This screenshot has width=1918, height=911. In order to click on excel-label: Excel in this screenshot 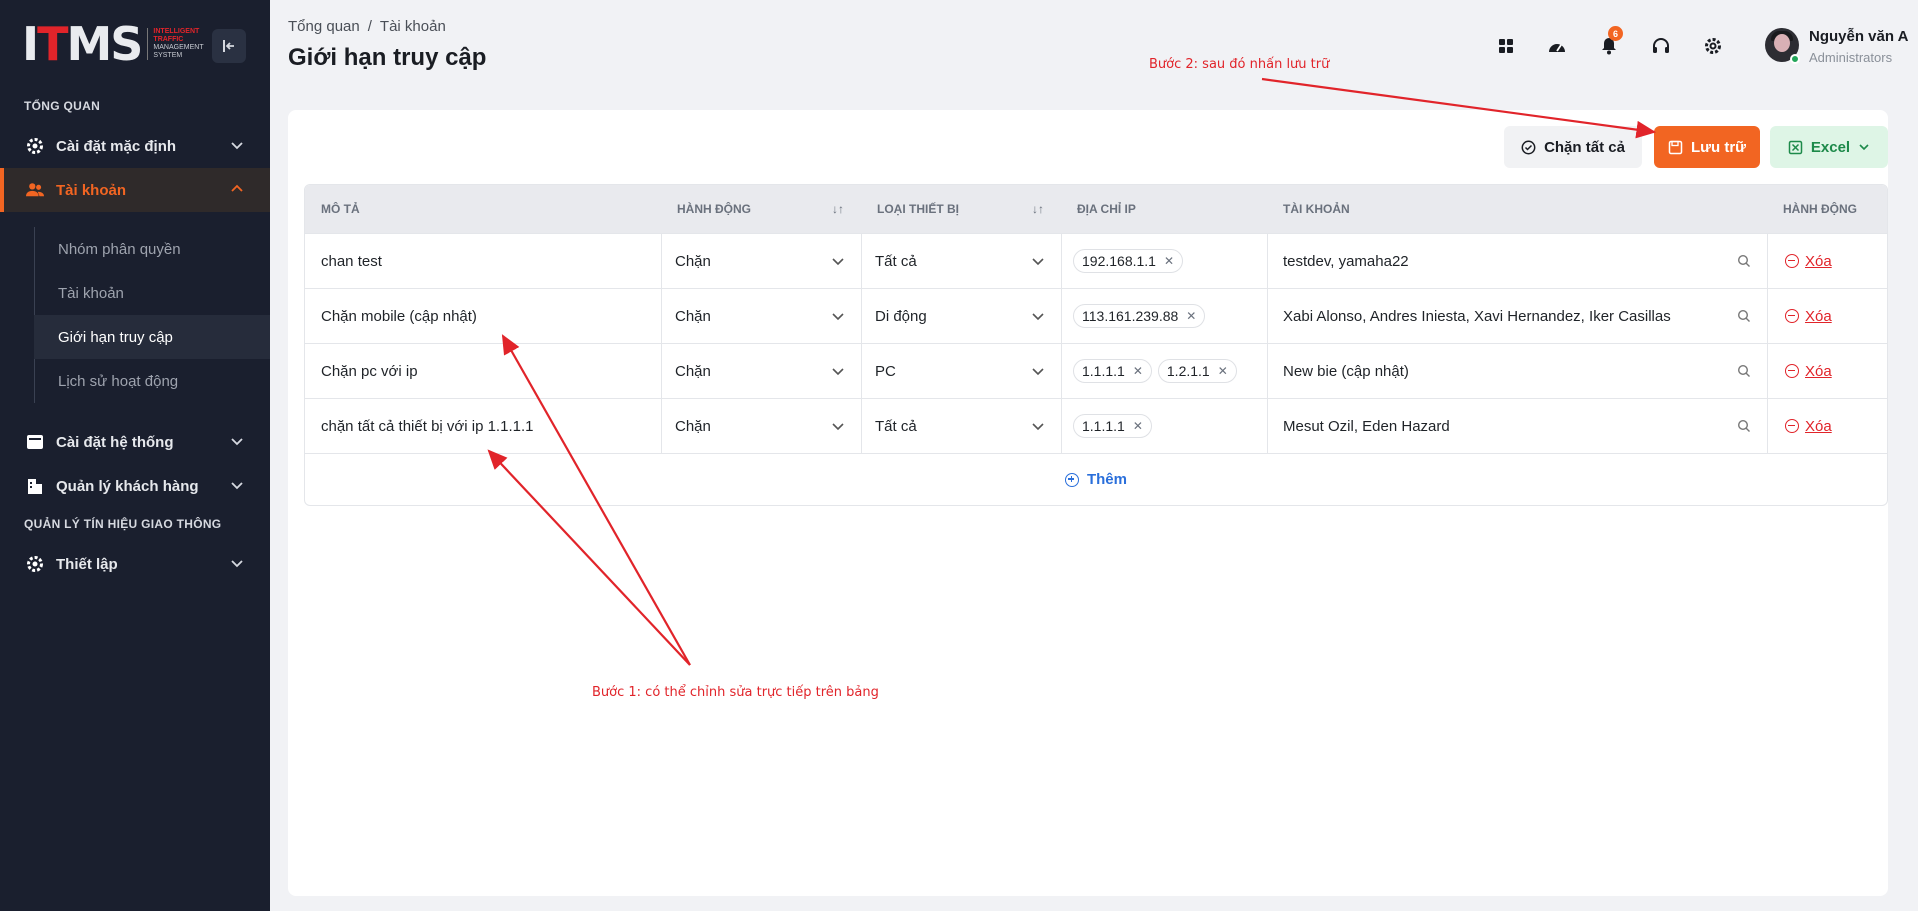, I will do `click(1830, 147)`.